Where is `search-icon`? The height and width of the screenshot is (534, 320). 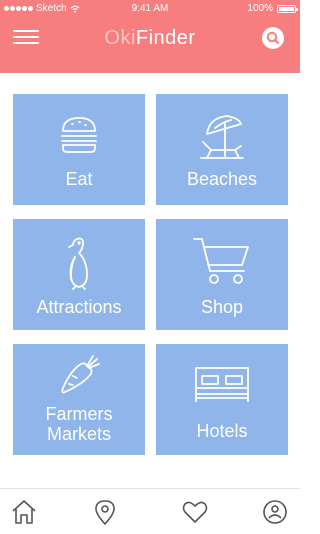 search-icon is located at coordinates (272, 37).